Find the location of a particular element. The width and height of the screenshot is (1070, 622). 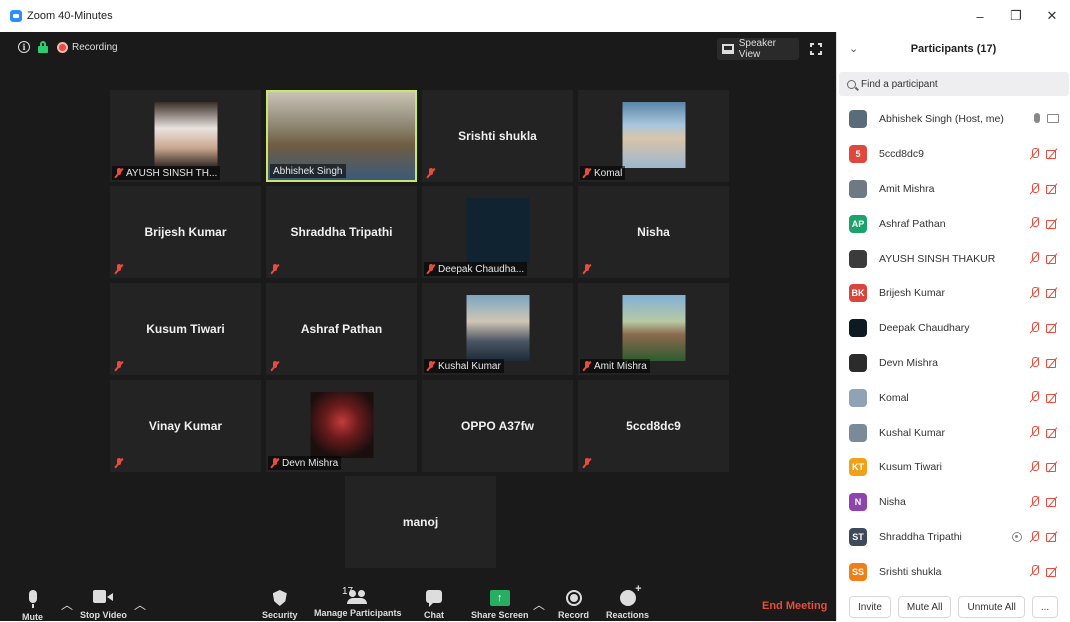

participant-row: Abhishek Singh (Host, me) is located at coordinates (953, 119).